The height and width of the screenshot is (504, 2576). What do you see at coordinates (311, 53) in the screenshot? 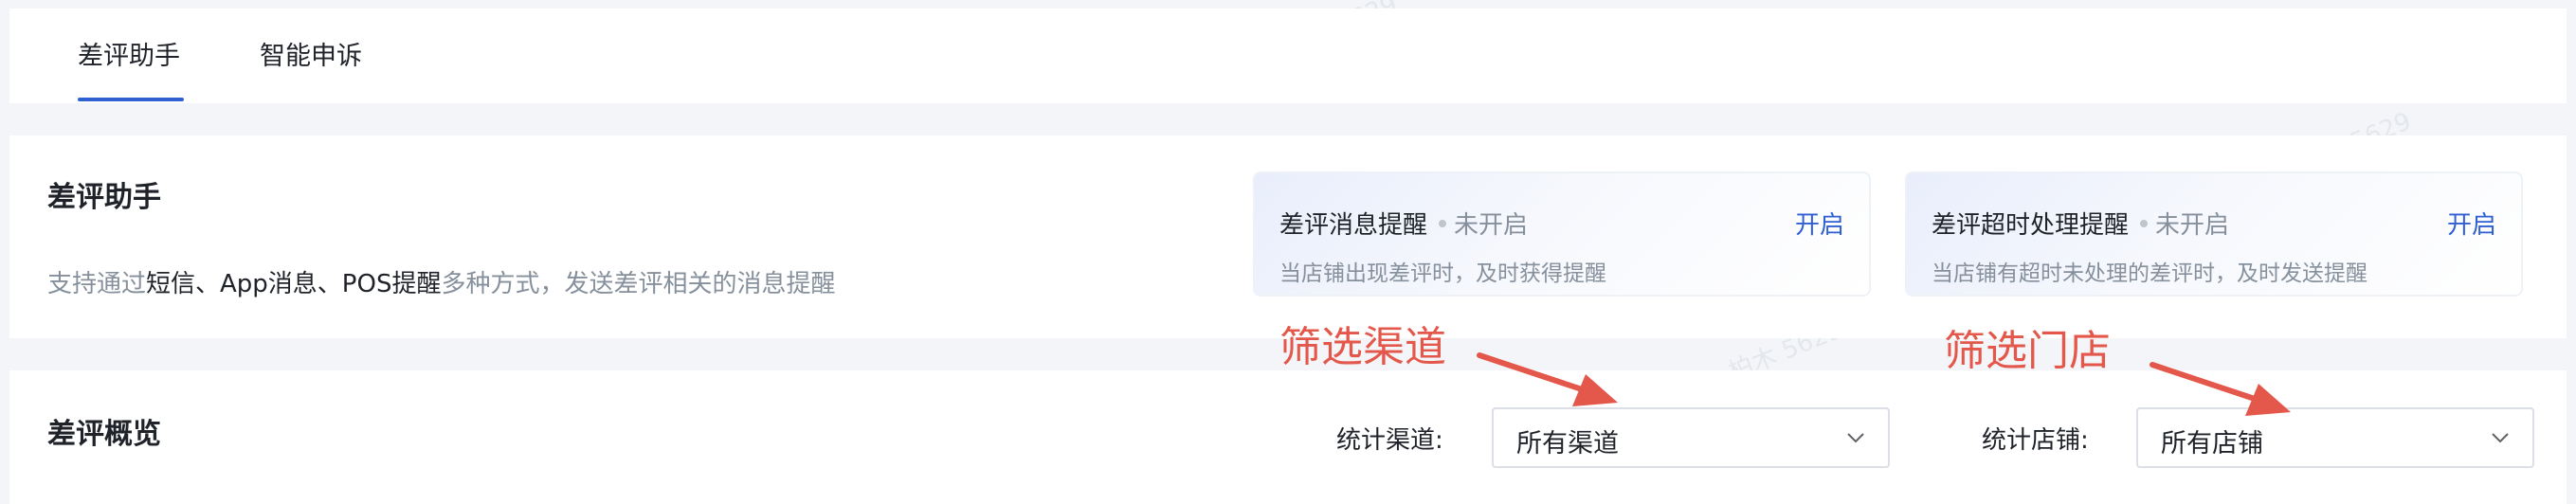
I see `tab-smart-appeal: 智能申诉` at bounding box center [311, 53].